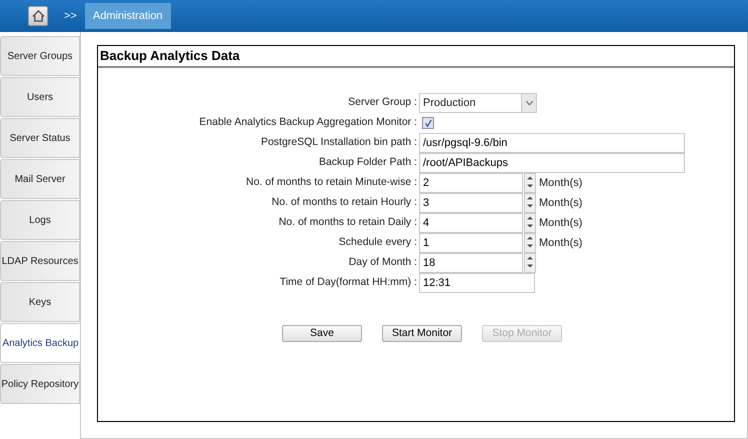  Describe the element at coordinates (348, 222) in the screenshot. I see `field-label: No. of months to retain Daily :` at that location.